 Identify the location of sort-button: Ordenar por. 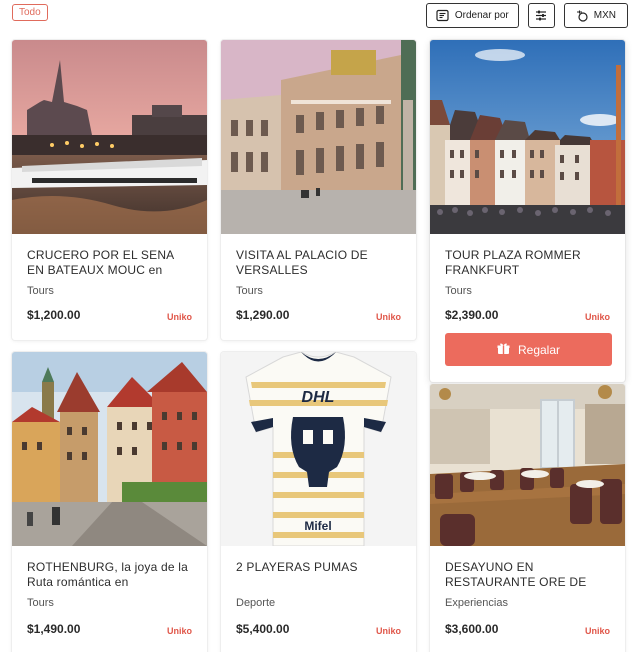
(472, 15).